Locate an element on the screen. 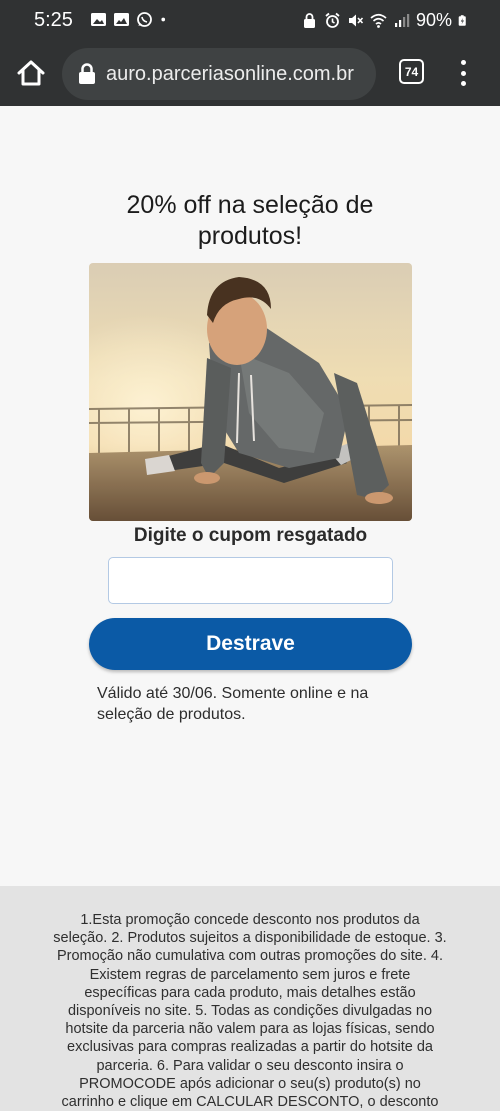  lock-icon is located at coordinates (87, 73).